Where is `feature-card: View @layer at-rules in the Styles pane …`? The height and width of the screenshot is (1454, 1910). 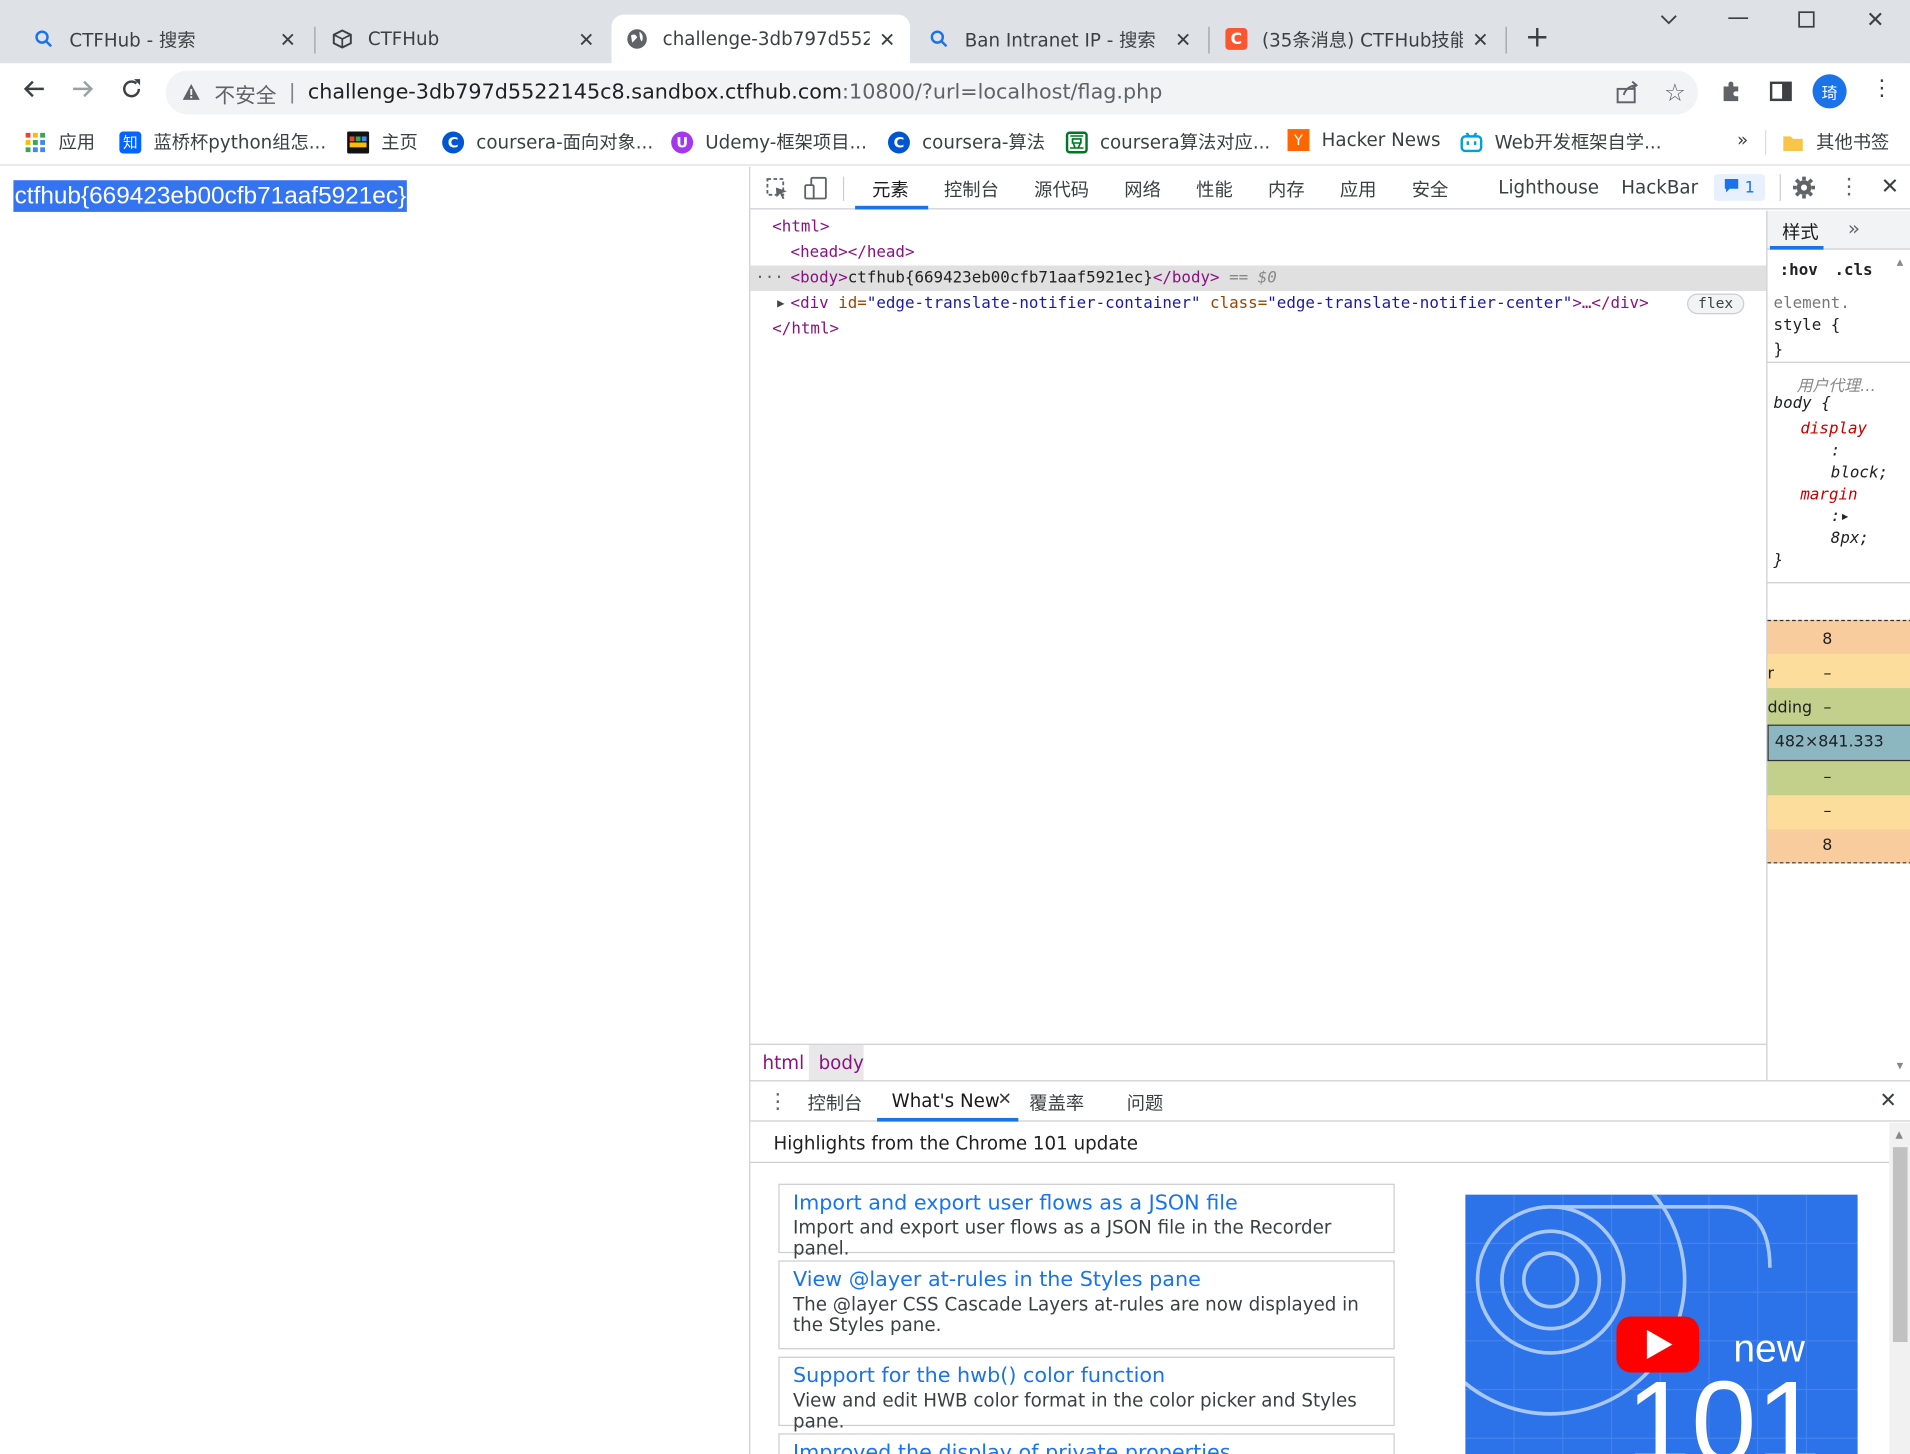
feature-card: View @layer at-rules in the Styles pane … is located at coordinates (1086, 1305).